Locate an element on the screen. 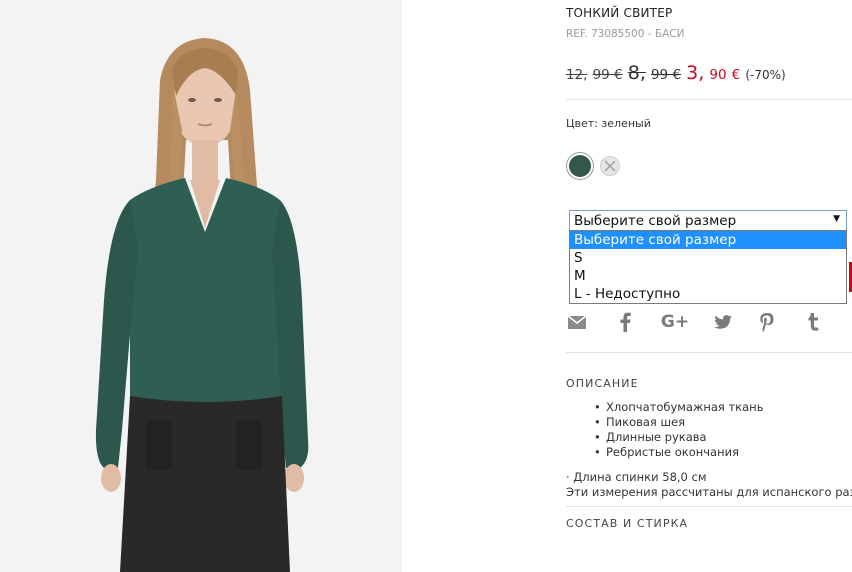 The width and height of the screenshot is (852, 572). google-plus-icon: G+ is located at coordinates (675, 322).